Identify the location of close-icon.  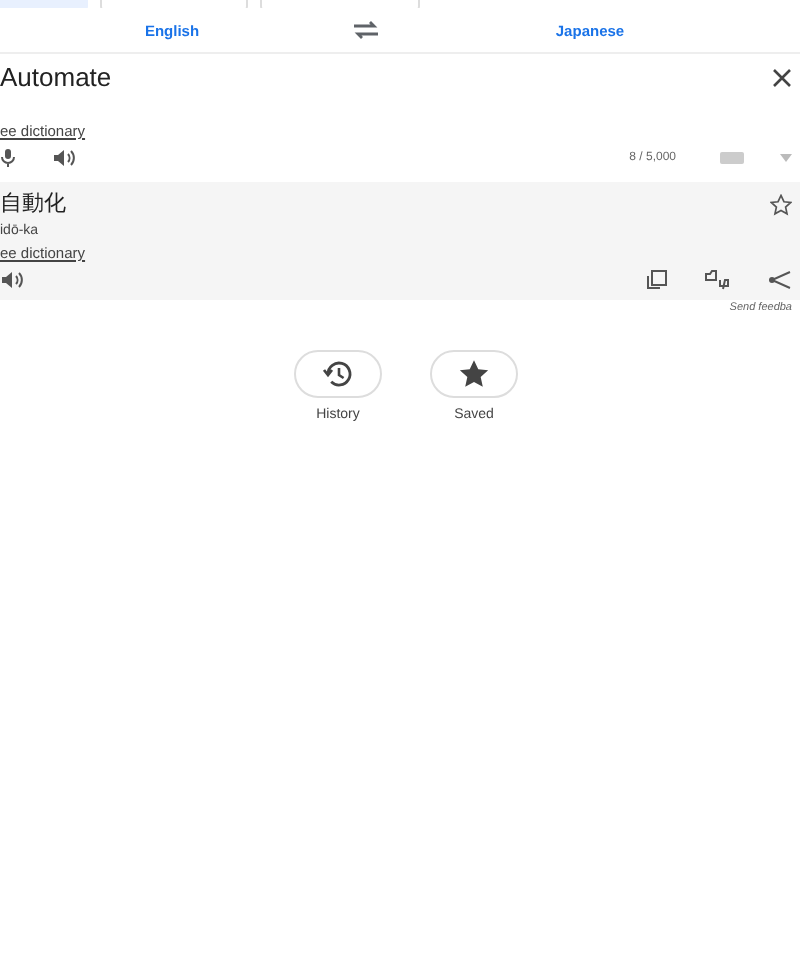
(782, 78).